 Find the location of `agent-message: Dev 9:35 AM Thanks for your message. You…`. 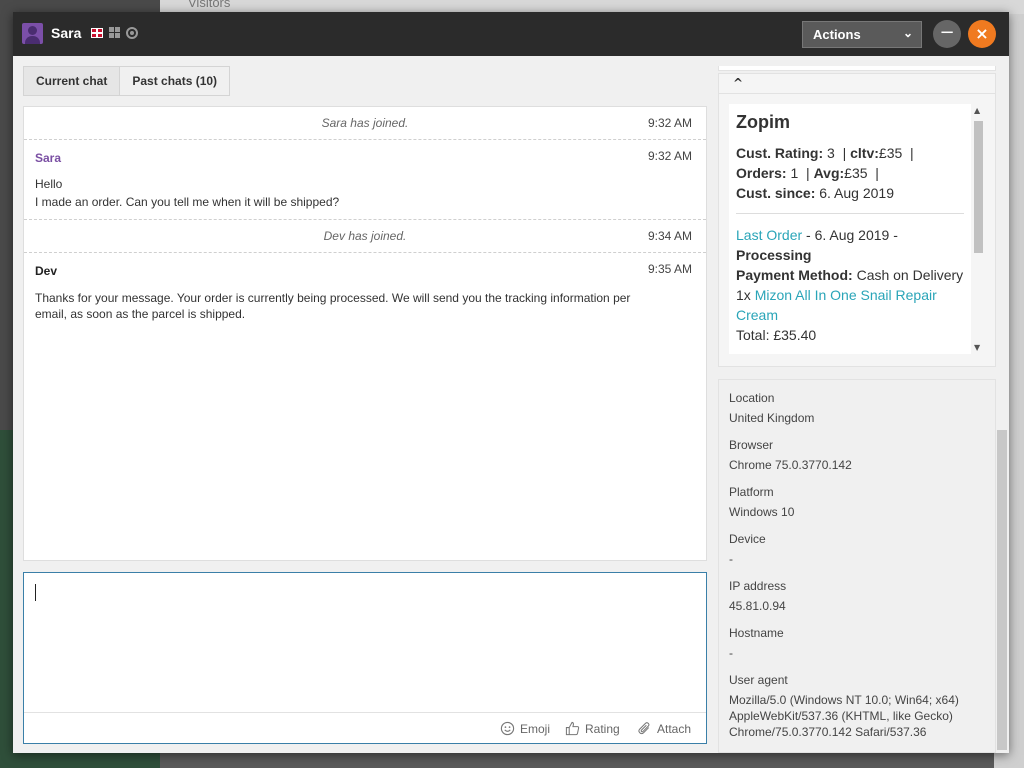

agent-message: Dev 9:35 AM Thanks for your message. You… is located at coordinates (365, 291).